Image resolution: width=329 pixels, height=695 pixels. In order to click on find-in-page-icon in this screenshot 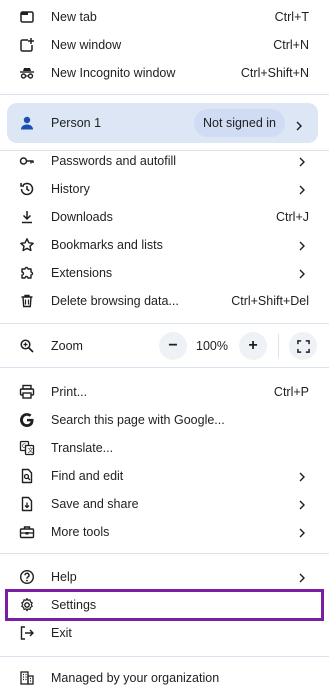, I will do `click(27, 476)`.